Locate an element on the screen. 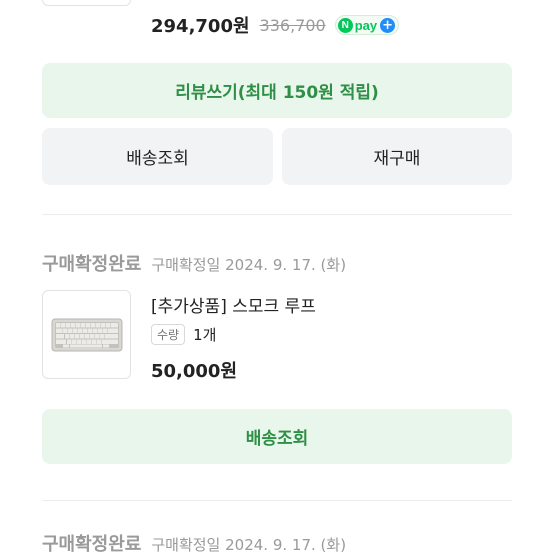 Image resolution: width=554 pixels, height=554 pixels. quantity-row: 수량 1개 is located at coordinates (183, 334).